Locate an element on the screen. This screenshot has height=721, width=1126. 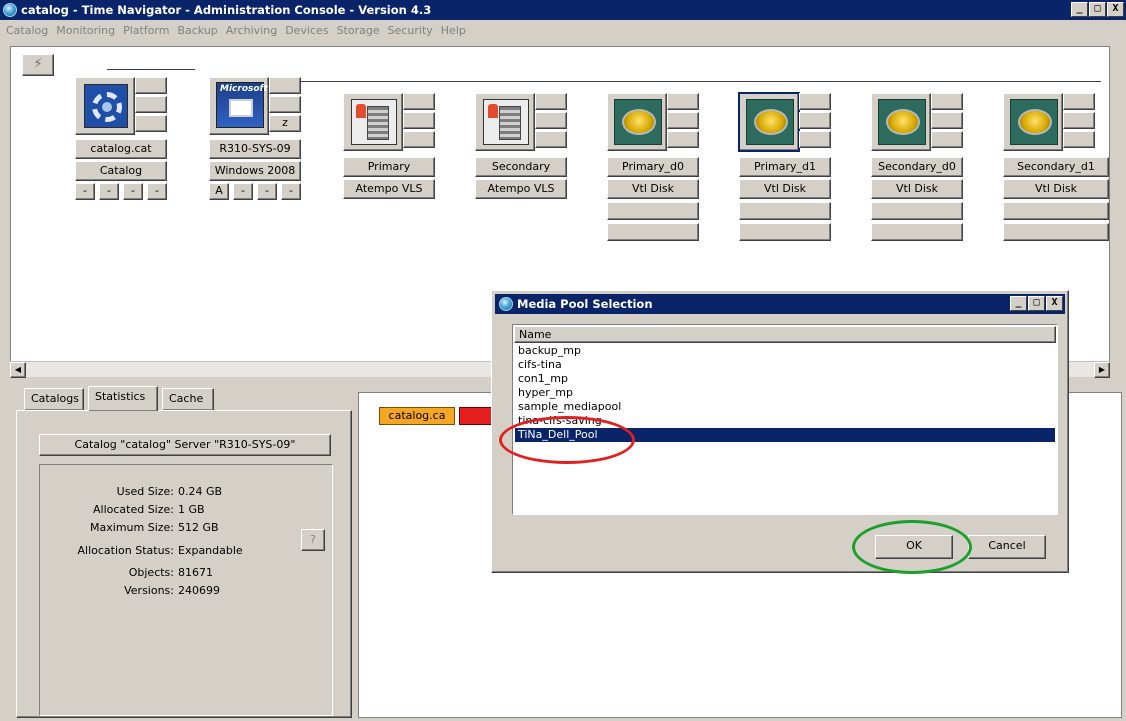
node-type: Catalog is located at coordinates (121, 171).